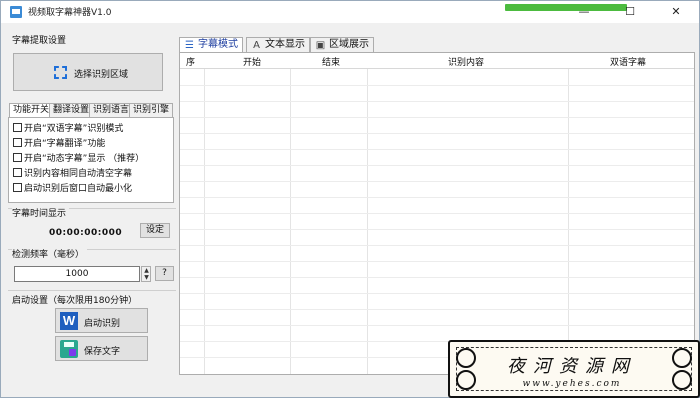 Image resolution: width=700 pixels, height=398 pixels. I want to click on stepper-down-icon: ▼, so click(146, 277).